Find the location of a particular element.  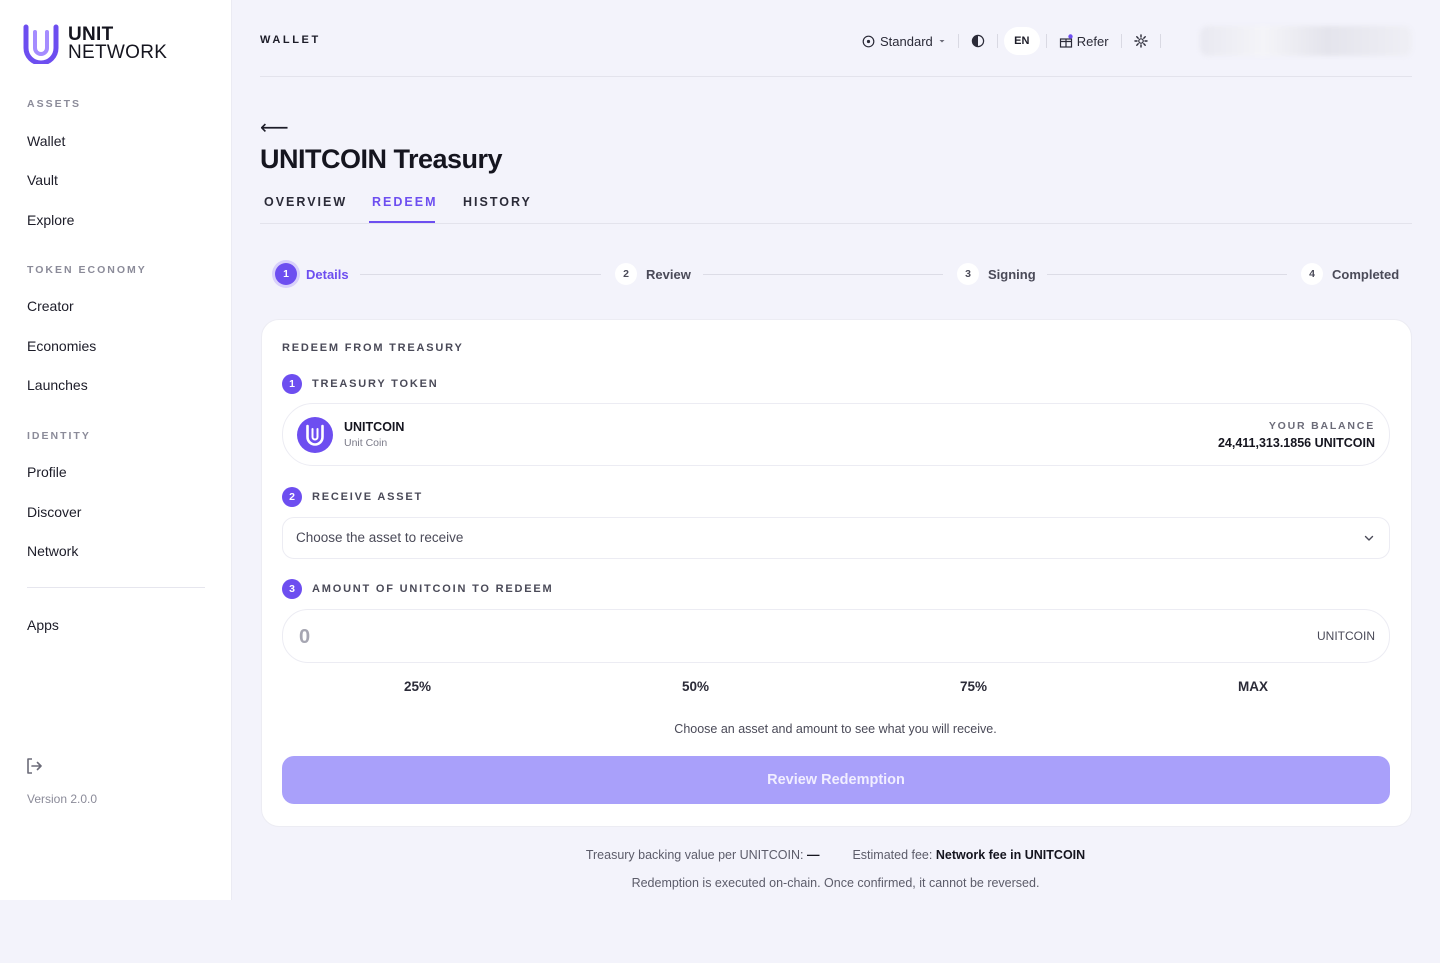

backing-label: Treasury backing value per UNITCOIN: is located at coordinates (694, 855).